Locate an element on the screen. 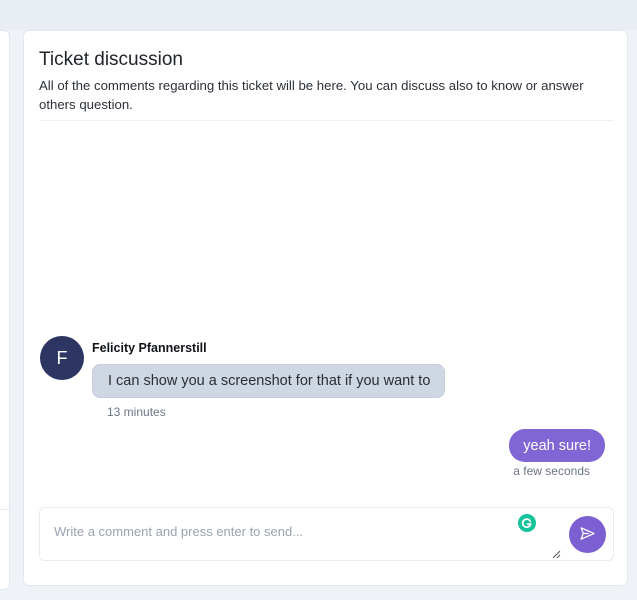 The image size is (637, 600). outgoing-message-timestamp: a few seconds is located at coordinates (551, 471).